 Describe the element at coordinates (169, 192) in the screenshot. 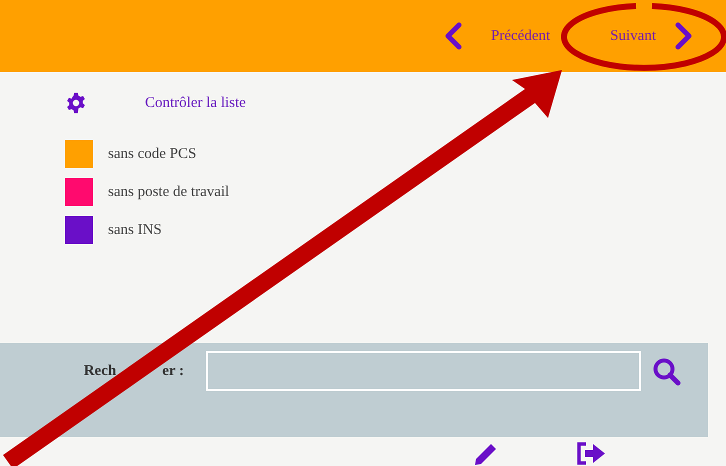

I see `legend-label: sans poste de travail` at that location.